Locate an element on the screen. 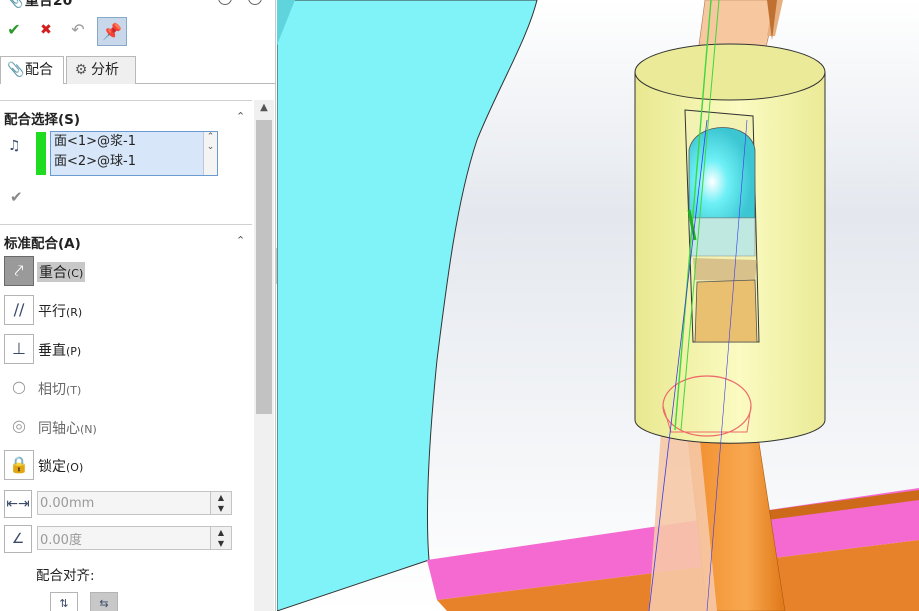 The width and height of the screenshot is (919, 611). sleeve-top-face is located at coordinates (730, 72).